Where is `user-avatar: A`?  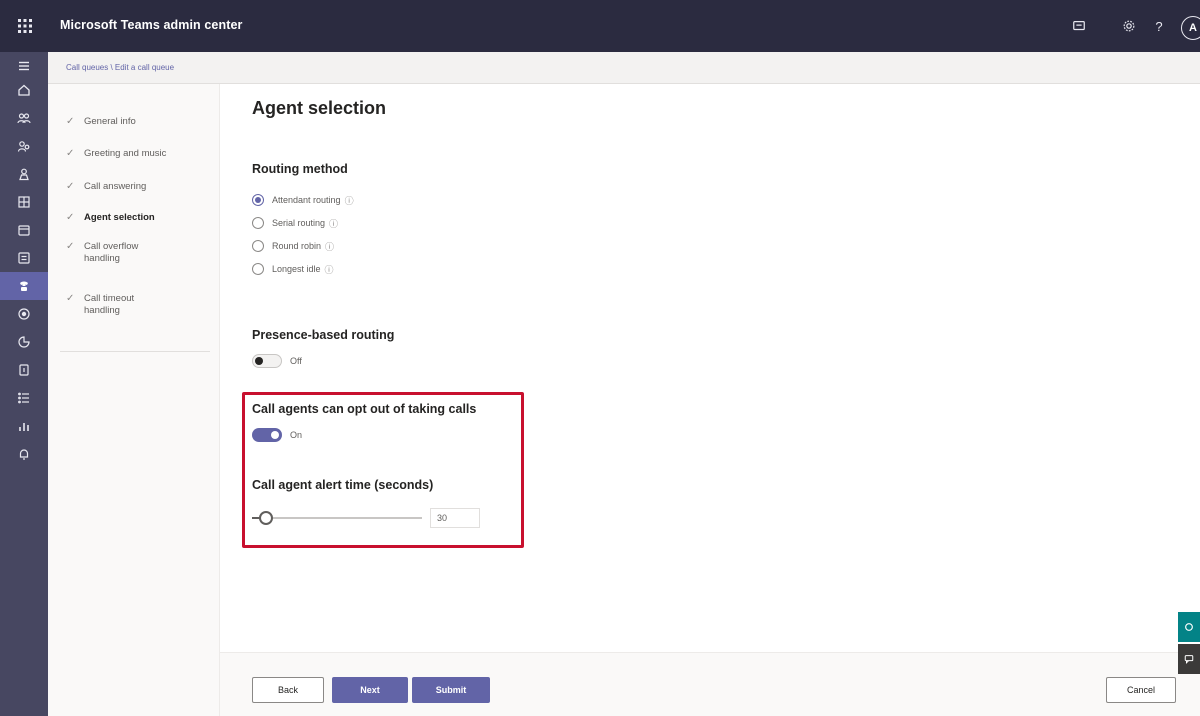
user-avatar: A is located at coordinates (1190, 28).